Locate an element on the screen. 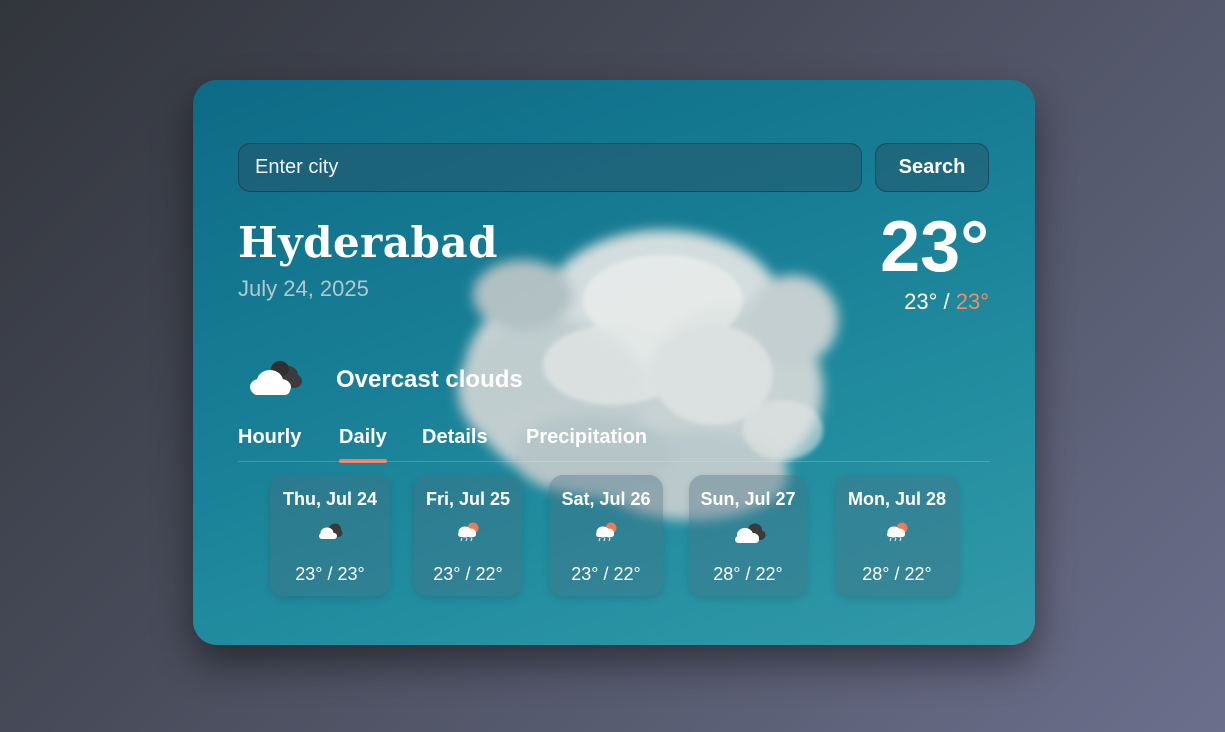 The height and width of the screenshot is (732, 1225). forecast-day-card: Sun, Jul 27 28° / 22° is located at coordinates (748, 535).